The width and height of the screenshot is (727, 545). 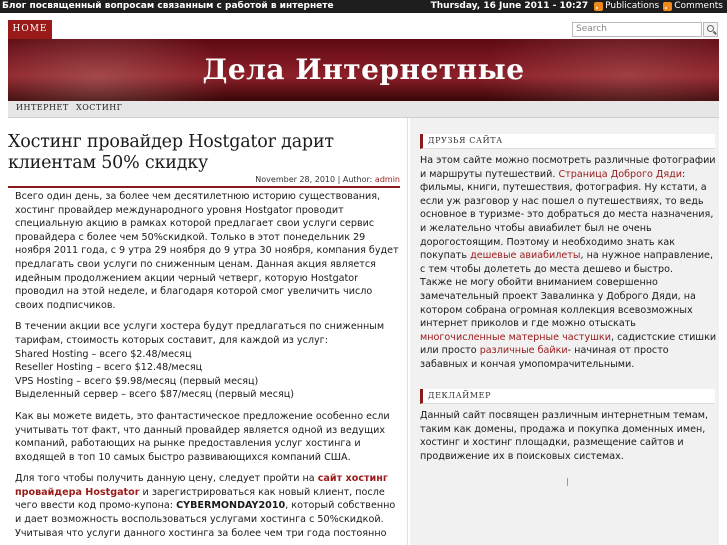 What do you see at coordinates (99, 107) in the screenshot?
I see `category-hosting: ХОСТИНГ` at bounding box center [99, 107].